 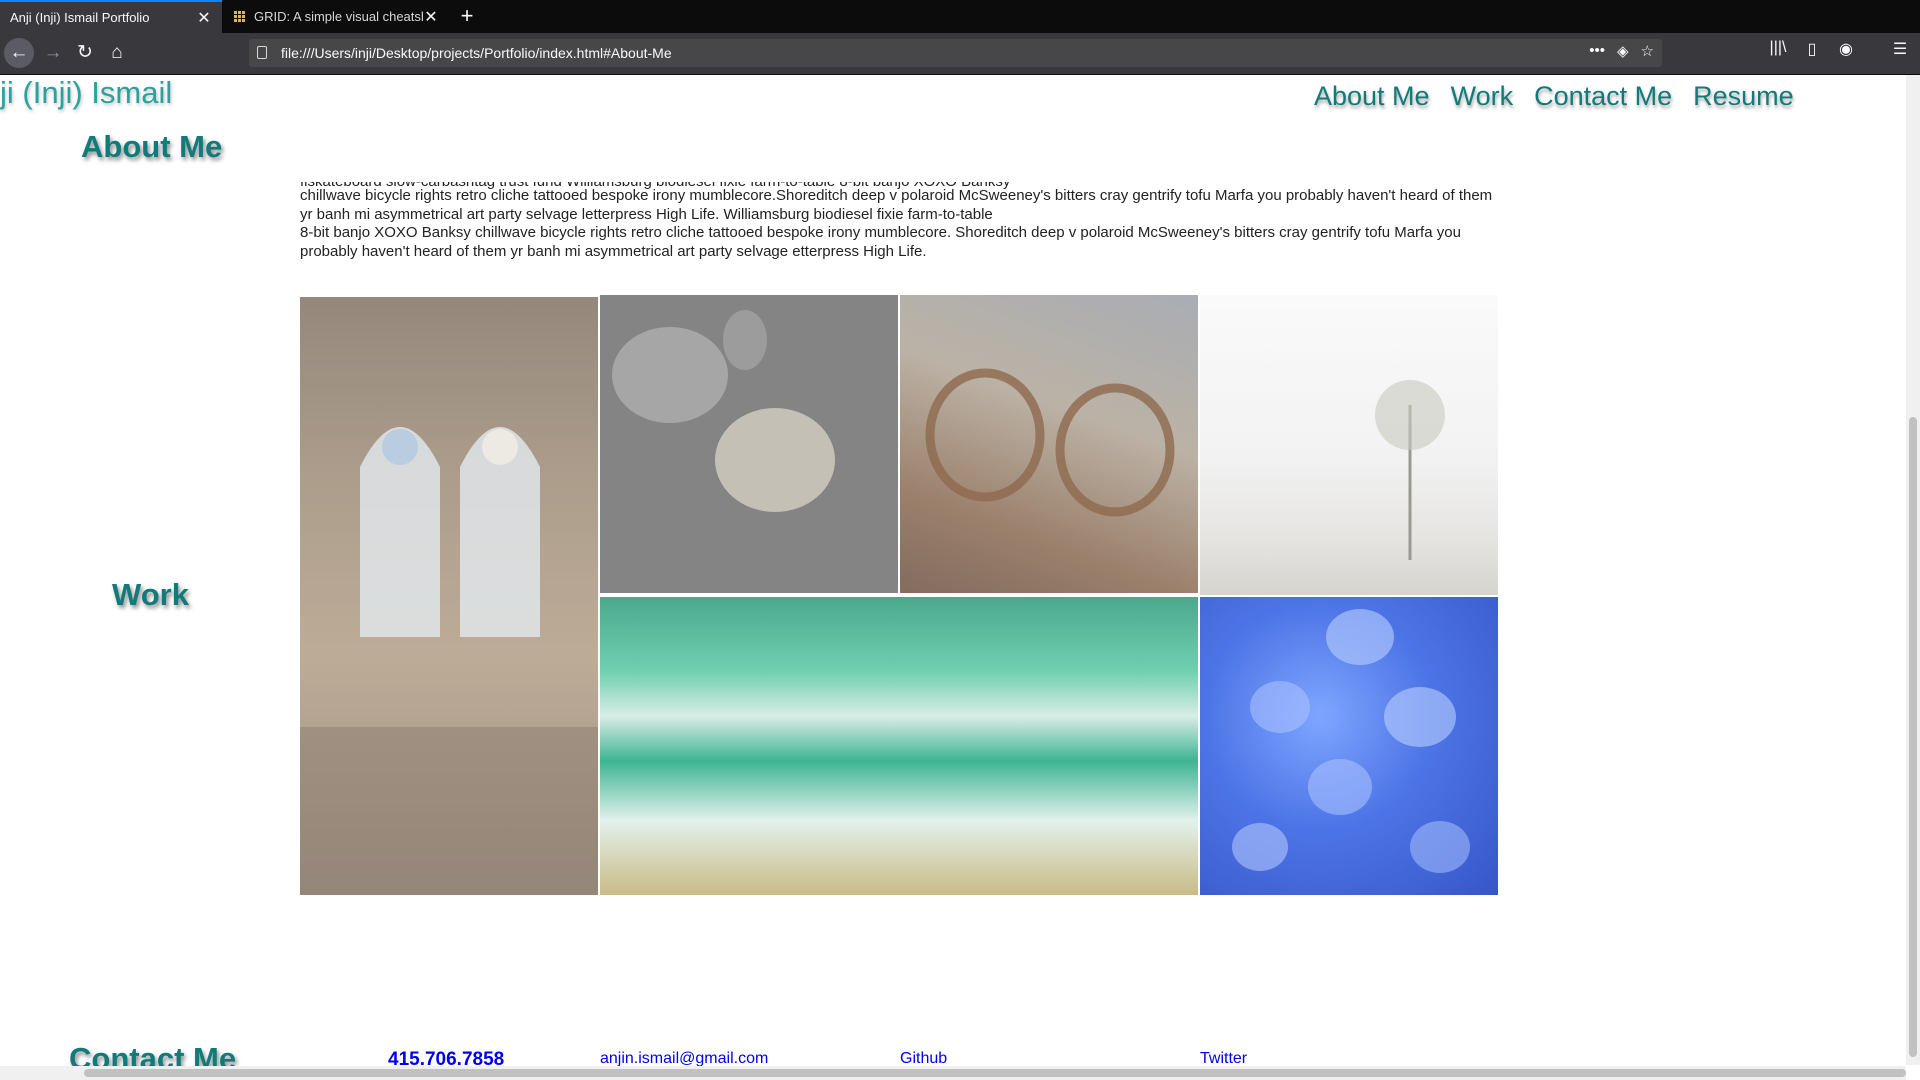 I want to click on sidebar-icon: ▯, so click(x=1812, y=49).